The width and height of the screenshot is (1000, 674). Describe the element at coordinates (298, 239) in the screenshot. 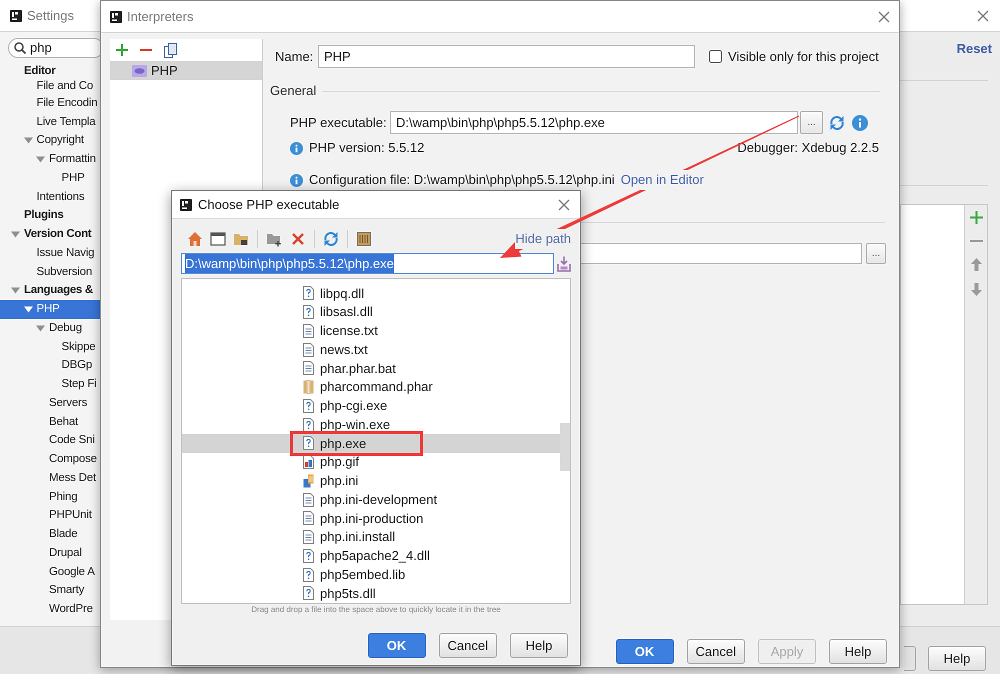

I see `delete-icon` at that location.